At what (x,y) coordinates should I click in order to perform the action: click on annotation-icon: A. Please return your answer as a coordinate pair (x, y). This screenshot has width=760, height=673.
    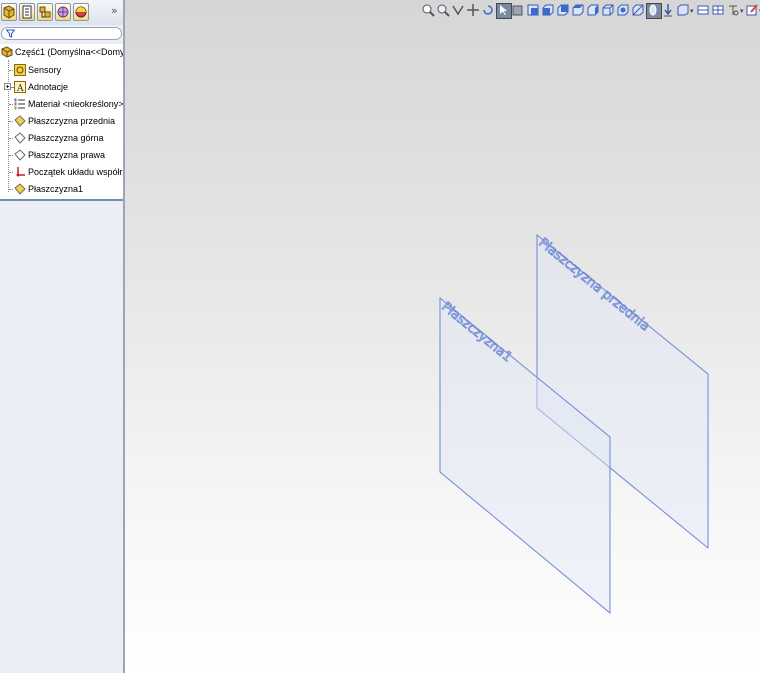
    Looking at the image, I should click on (20, 87).